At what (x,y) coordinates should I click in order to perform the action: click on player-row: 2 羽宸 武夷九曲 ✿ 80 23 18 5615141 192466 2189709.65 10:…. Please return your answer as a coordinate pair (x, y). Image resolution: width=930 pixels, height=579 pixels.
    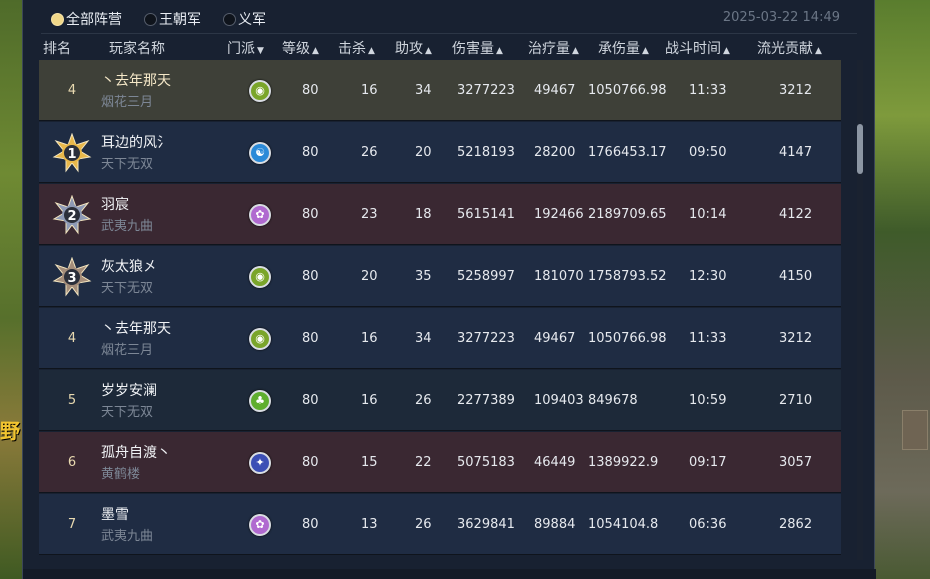
    Looking at the image, I should click on (440, 214).